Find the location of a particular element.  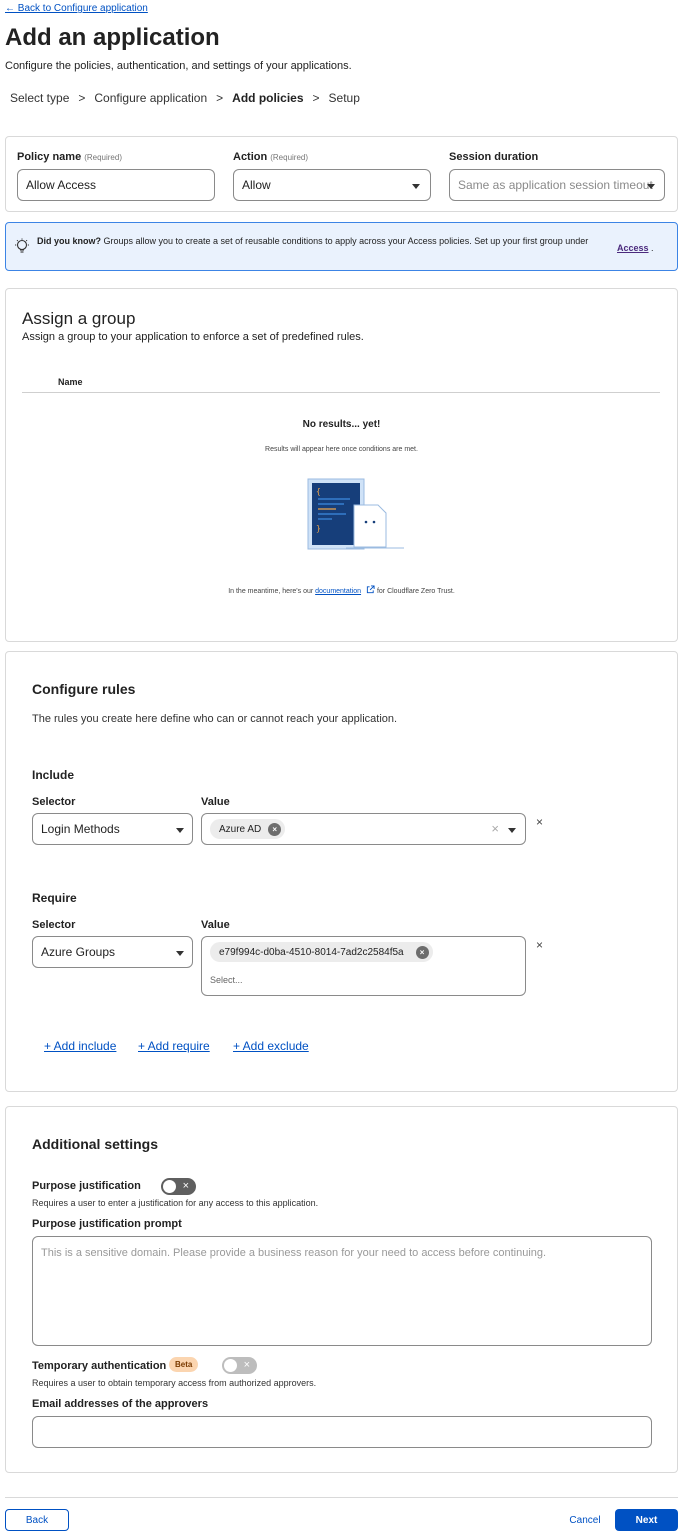

action-select: Allow is located at coordinates (332, 185).